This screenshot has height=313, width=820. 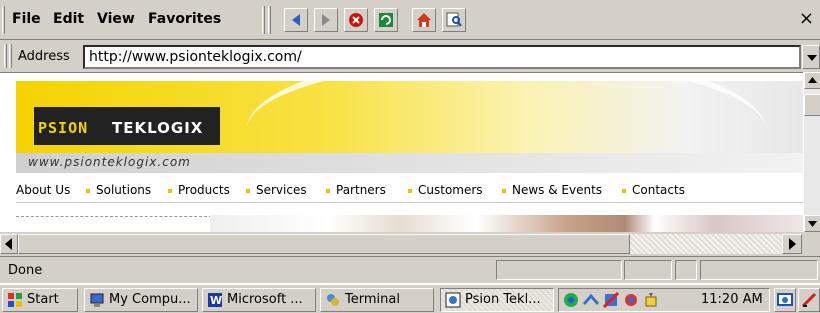 What do you see at coordinates (44, 56) in the screenshot?
I see `address-label: Address` at bounding box center [44, 56].